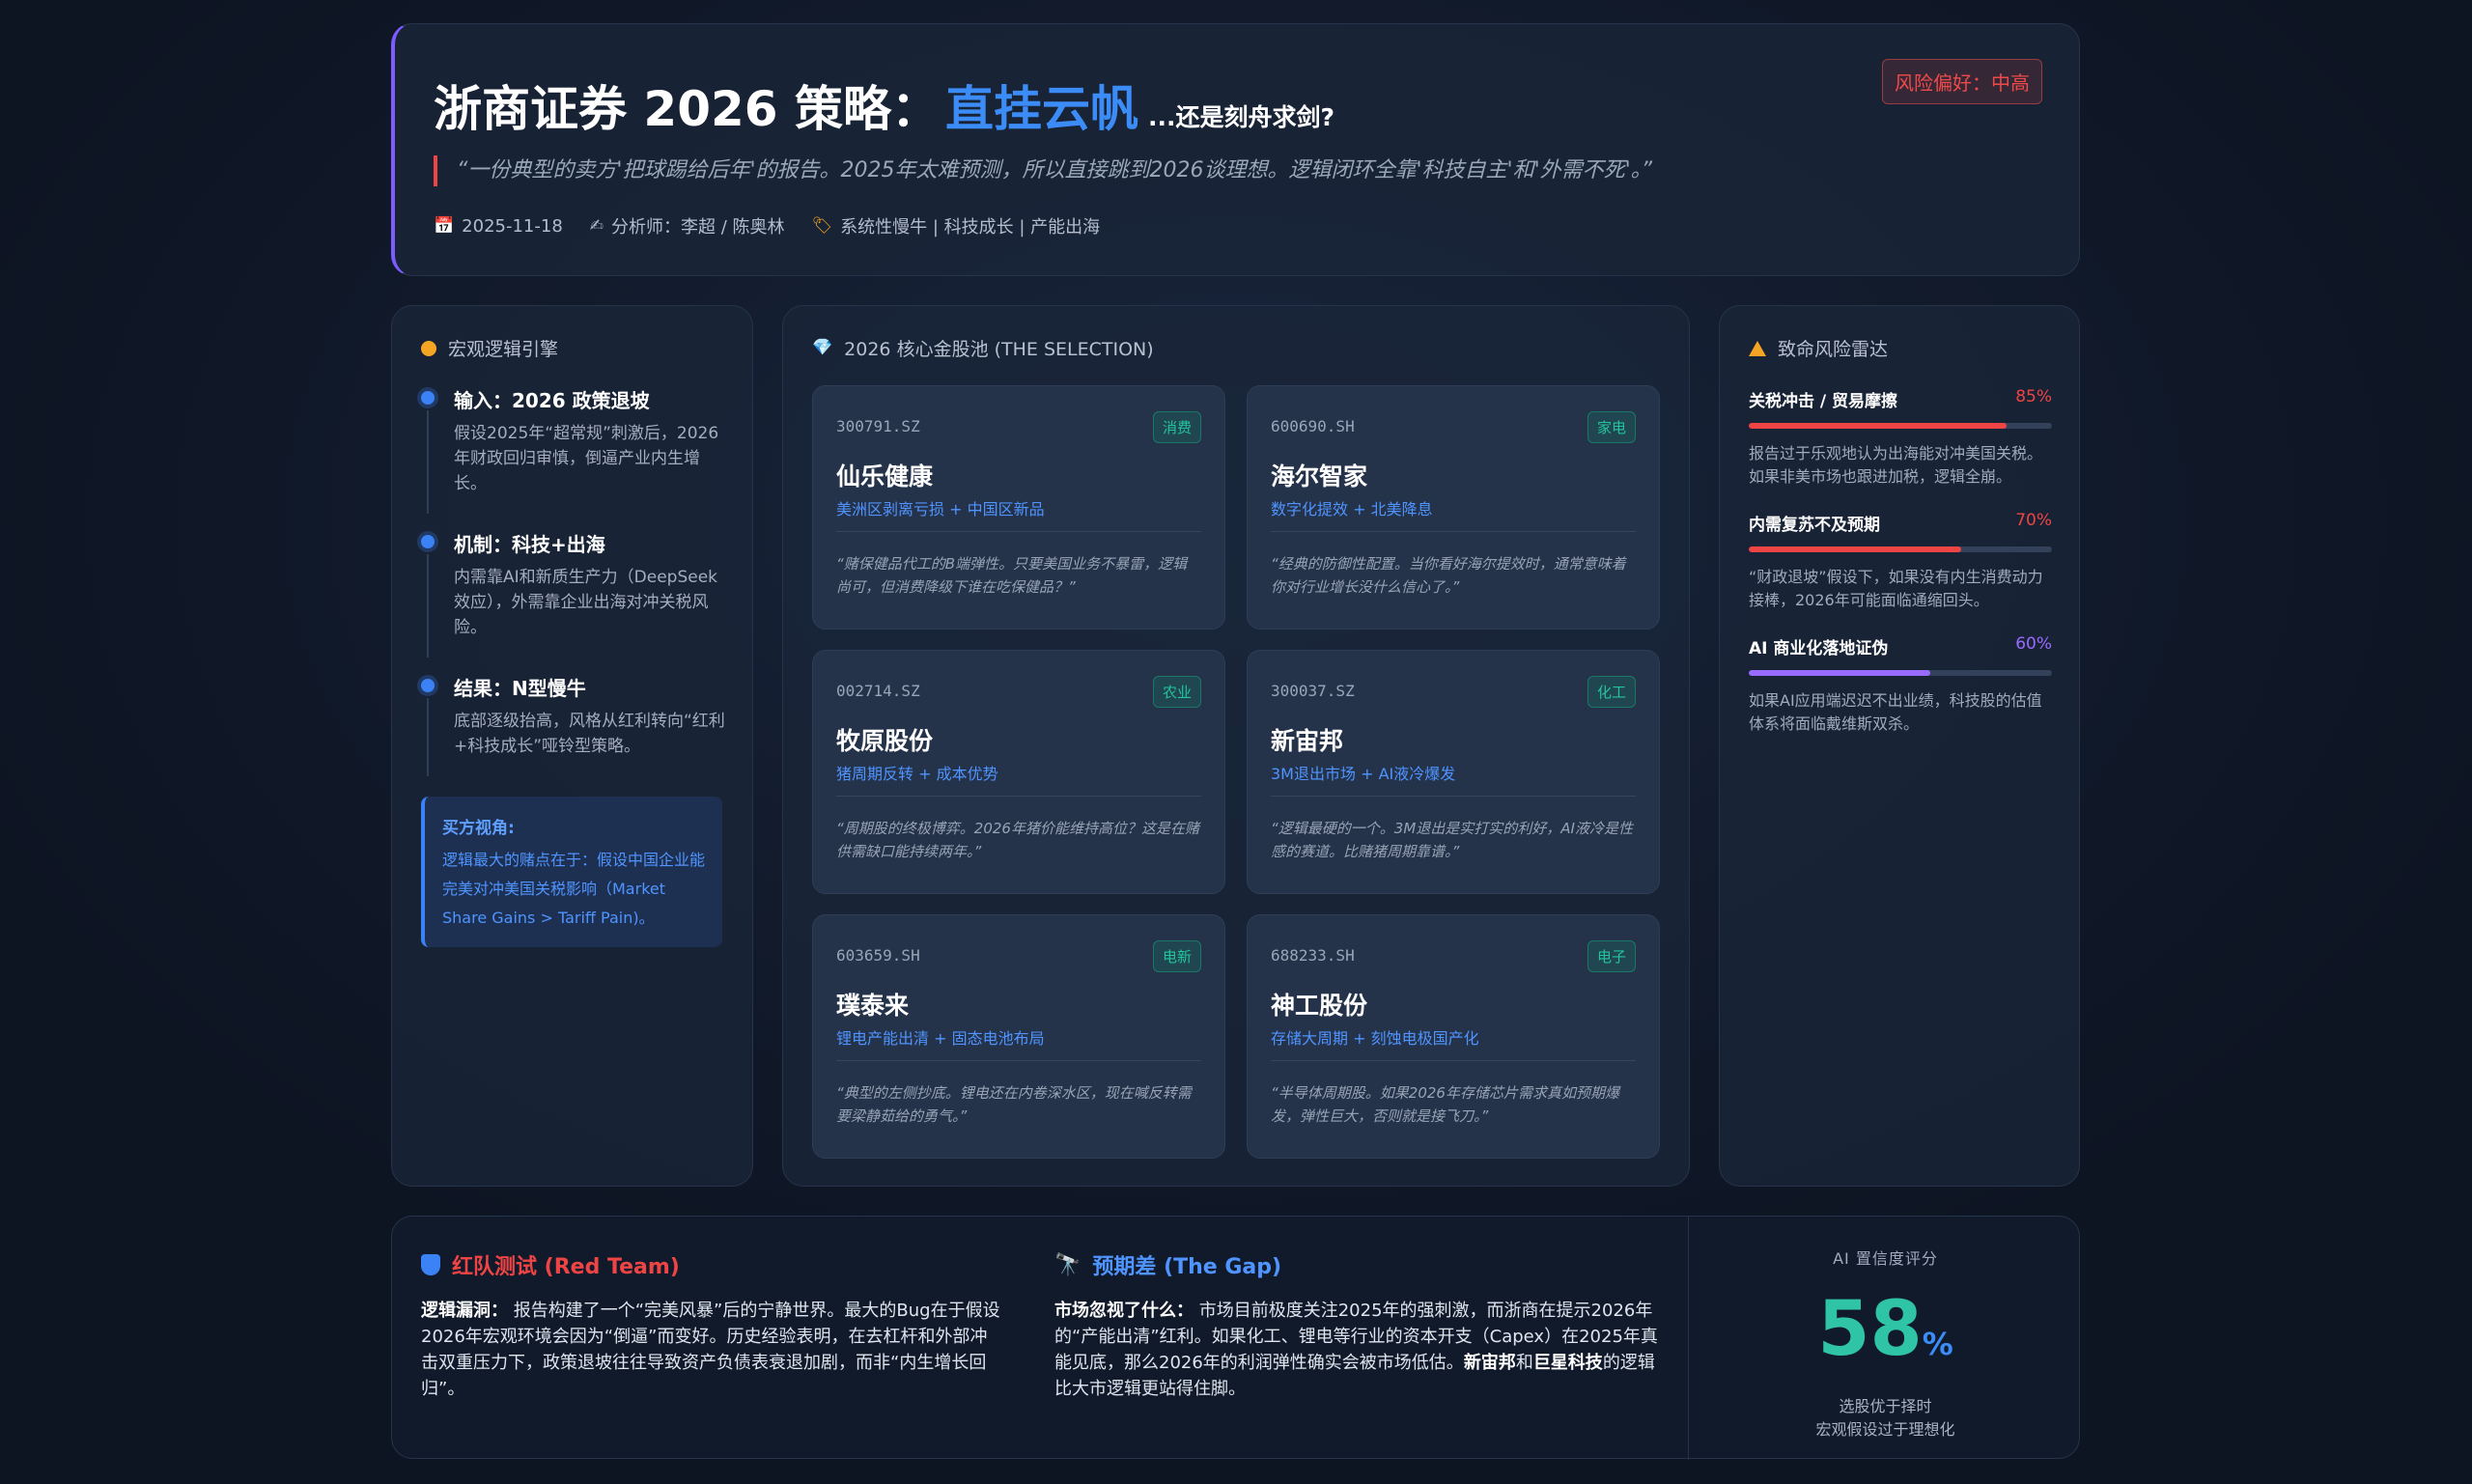 This screenshot has width=2472, height=1484. I want to click on tags-text: 系统性慢牛 | 科技成长 | 产能出海, so click(970, 228).